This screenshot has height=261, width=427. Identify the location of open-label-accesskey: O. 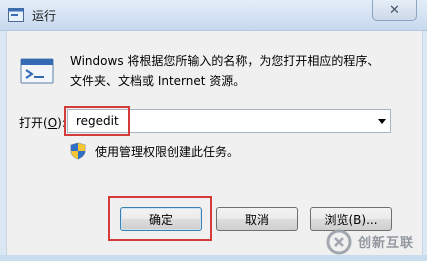
(52, 123).